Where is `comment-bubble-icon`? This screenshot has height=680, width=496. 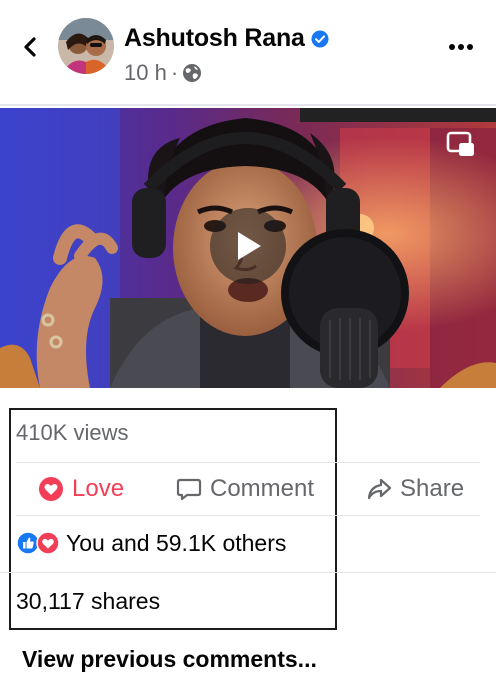 comment-bubble-icon is located at coordinates (189, 489).